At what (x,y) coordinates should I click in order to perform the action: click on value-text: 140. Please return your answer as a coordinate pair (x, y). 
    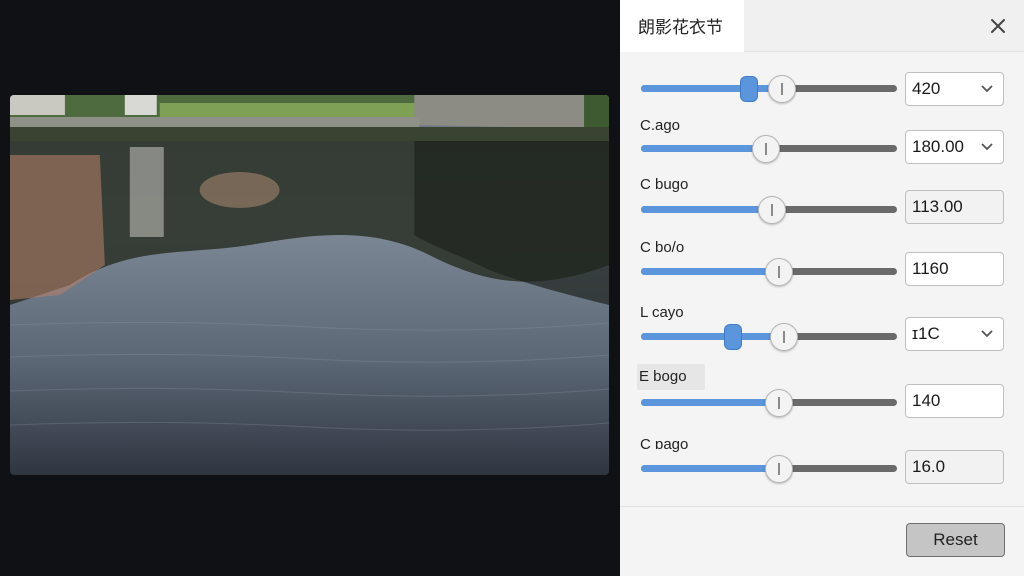
    Looking at the image, I should click on (926, 400).